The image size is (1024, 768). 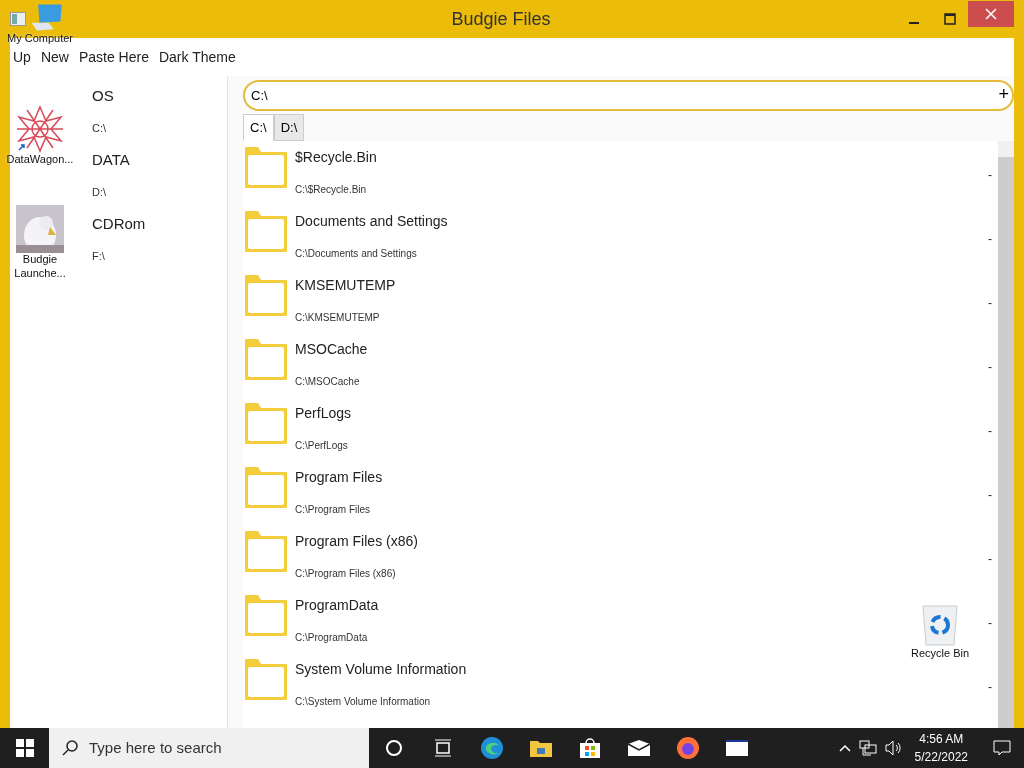 What do you see at coordinates (54, 57) in the screenshot?
I see `menu-item: New` at bounding box center [54, 57].